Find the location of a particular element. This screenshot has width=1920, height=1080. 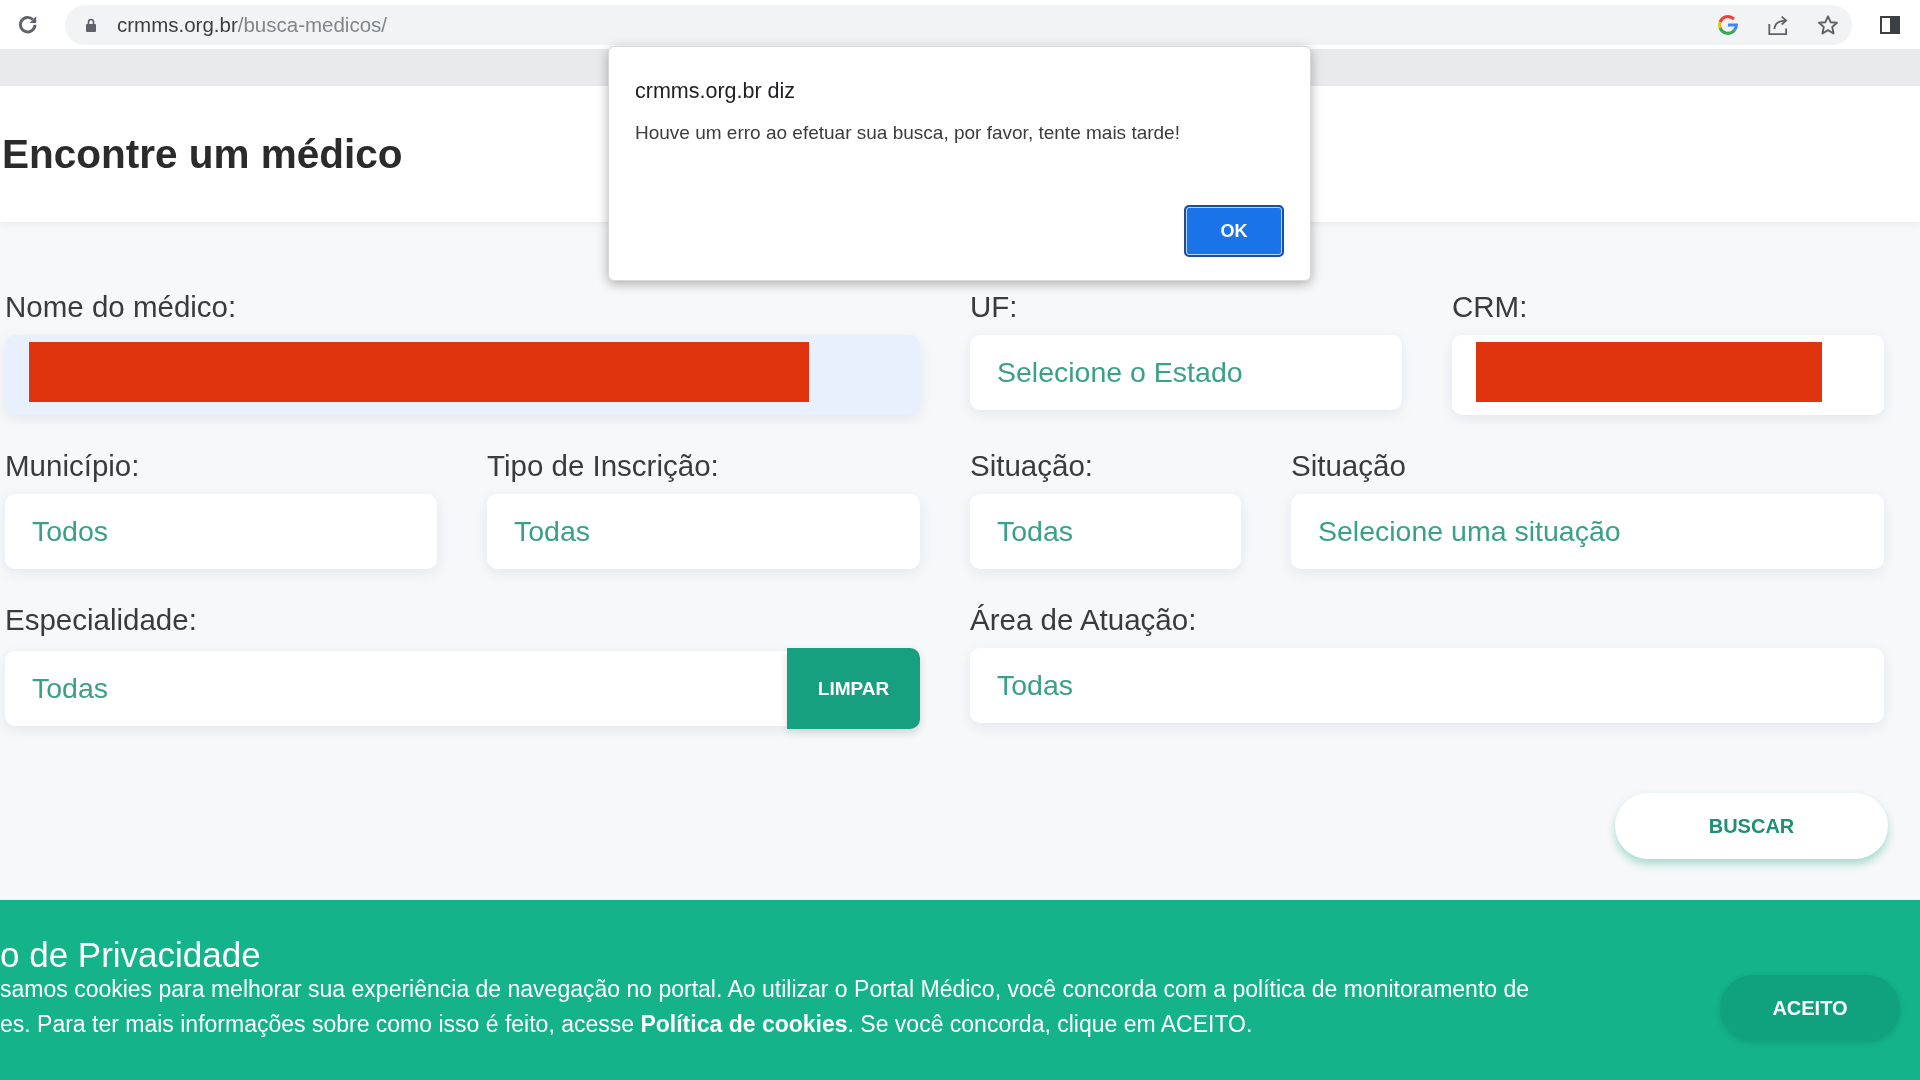

address-field: crmms.org.br/busca-medicos/ is located at coordinates (958, 24).